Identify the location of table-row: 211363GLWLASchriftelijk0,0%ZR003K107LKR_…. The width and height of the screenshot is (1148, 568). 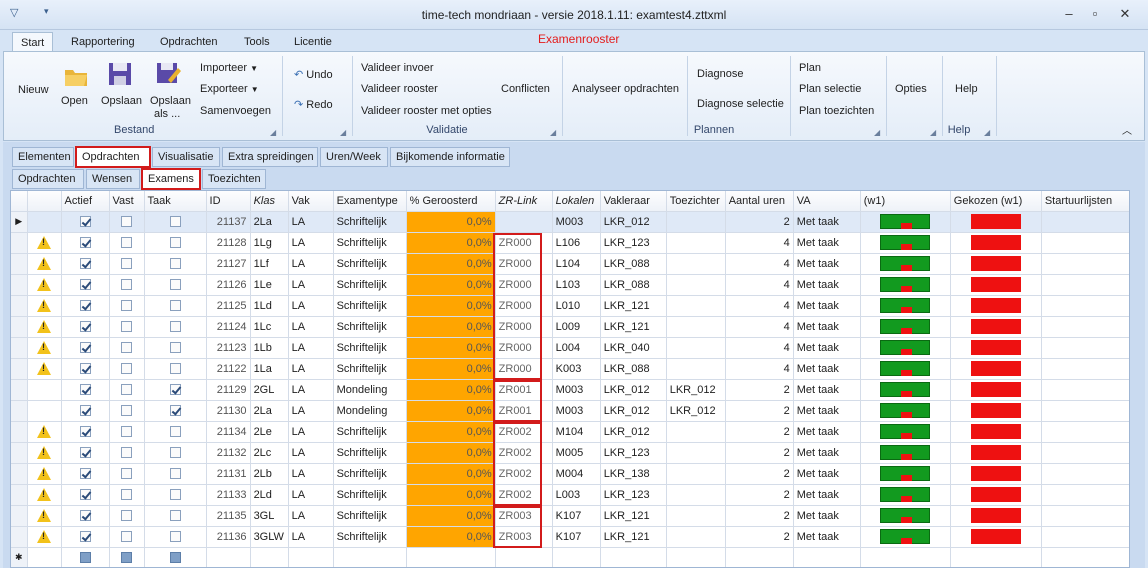
(570, 537).